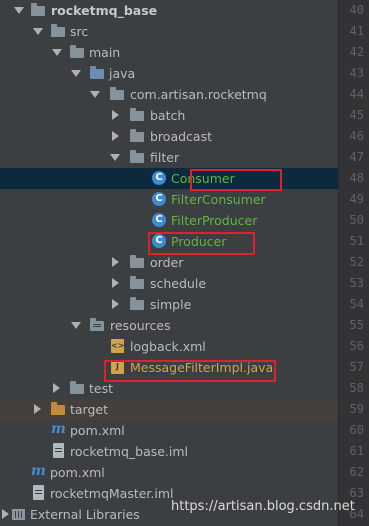  Describe the element at coordinates (18, 514) in the screenshot. I see `libraries-icon` at that location.